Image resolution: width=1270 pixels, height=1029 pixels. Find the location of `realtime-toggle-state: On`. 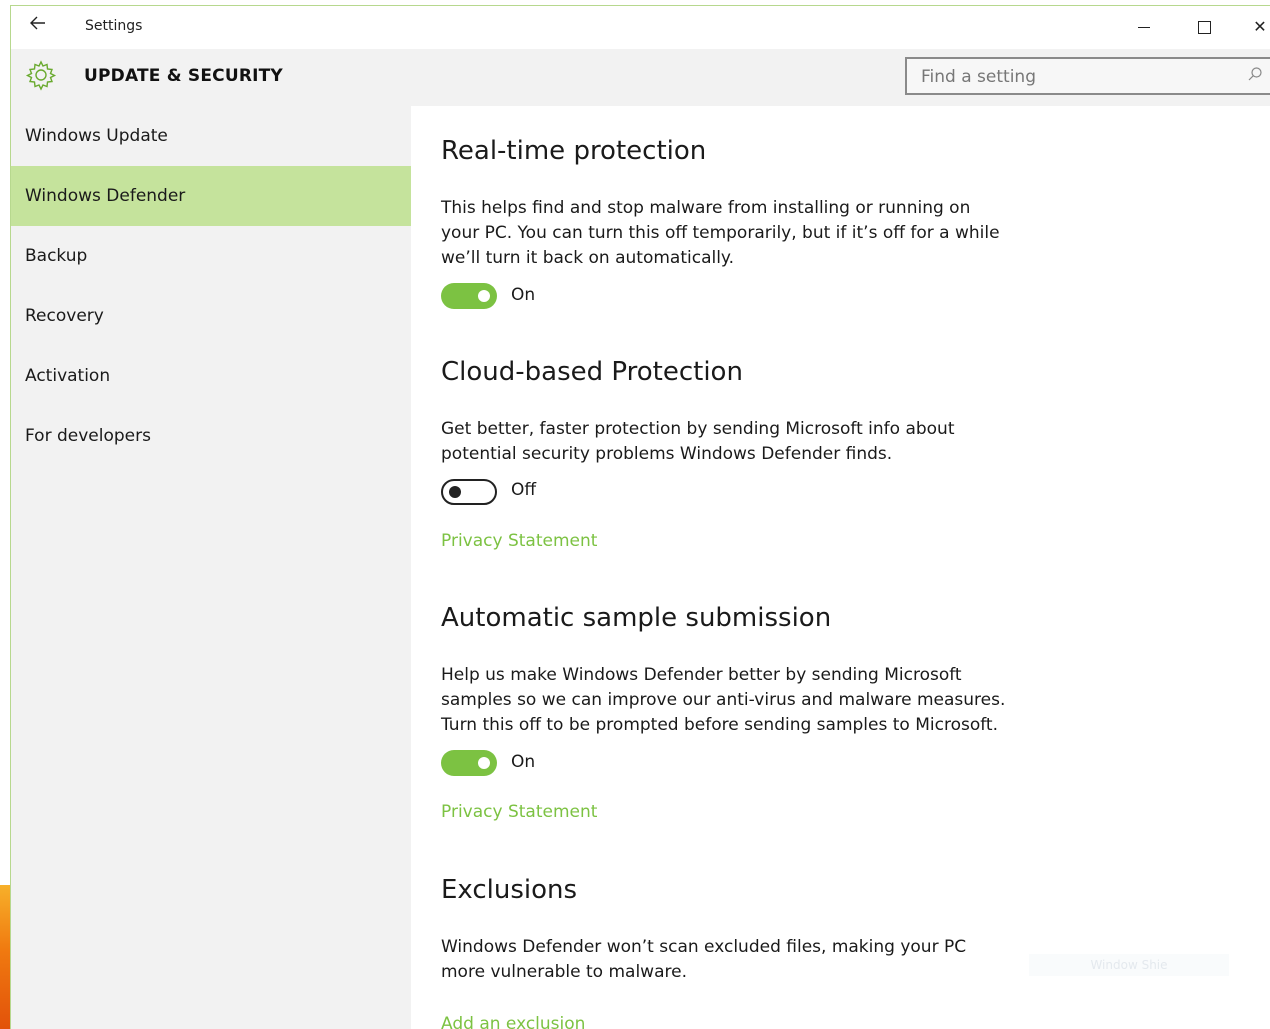

realtime-toggle-state: On is located at coordinates (523, 295).